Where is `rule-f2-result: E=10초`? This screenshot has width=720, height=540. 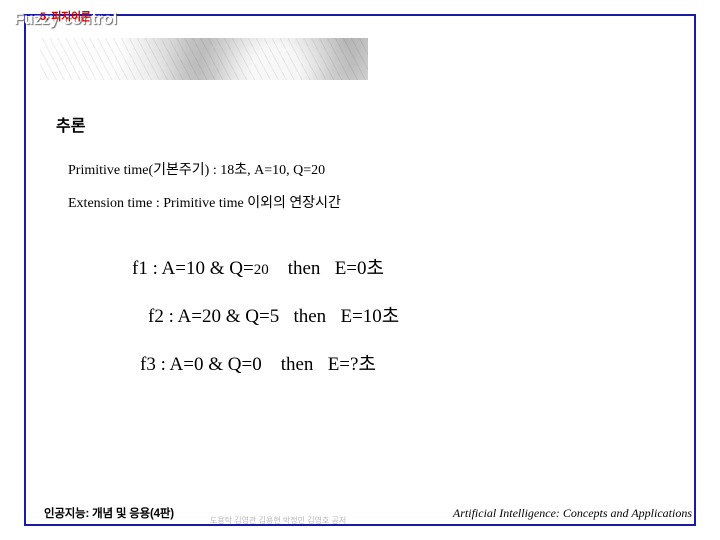
rule-f2-result: E=10초 is located at coordinates (370, 316).